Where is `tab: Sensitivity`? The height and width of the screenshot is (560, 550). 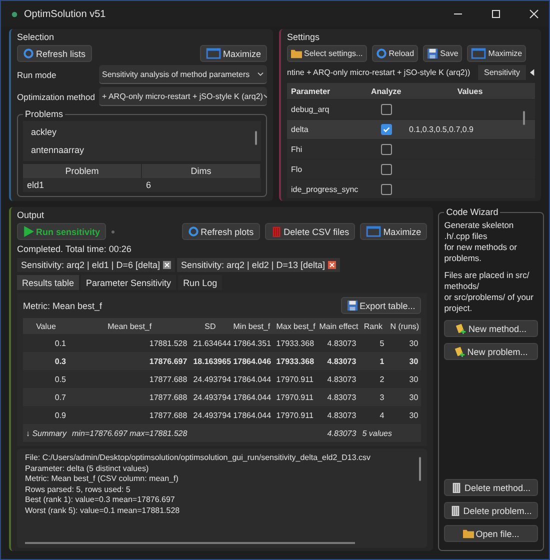 tab: Sensitivity is located at coordinates (502, 72).